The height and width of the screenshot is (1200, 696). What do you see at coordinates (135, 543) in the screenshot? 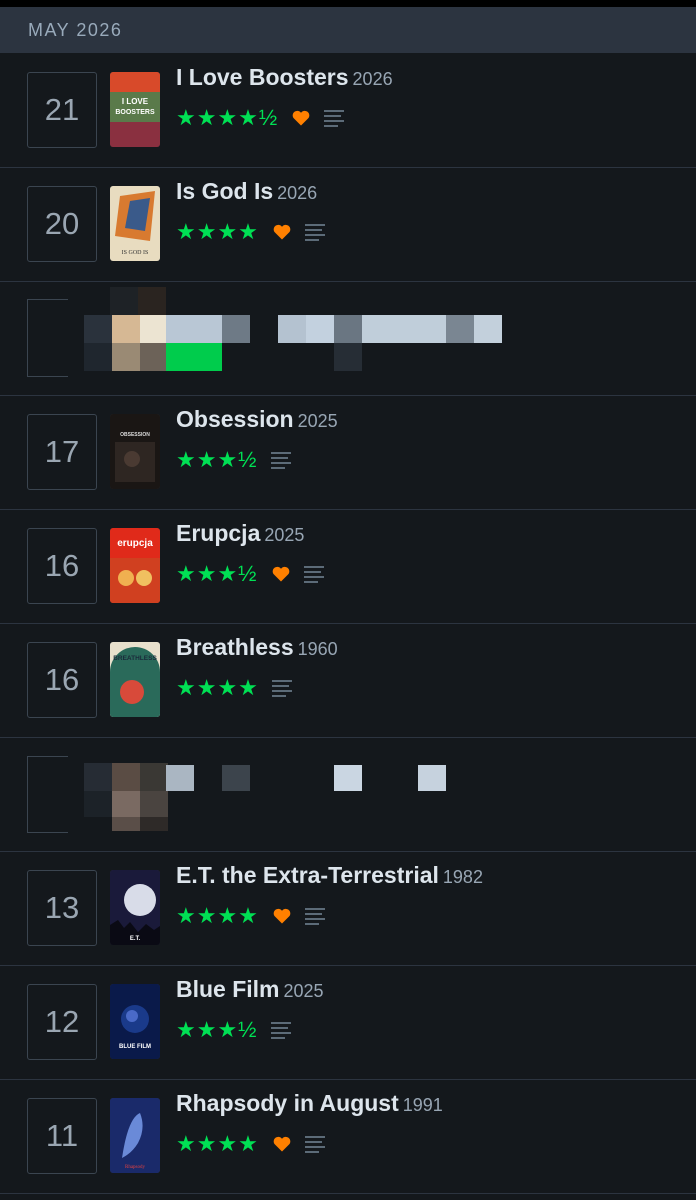
I see `svg-text: erupcja` at bounding box center [135, 543].